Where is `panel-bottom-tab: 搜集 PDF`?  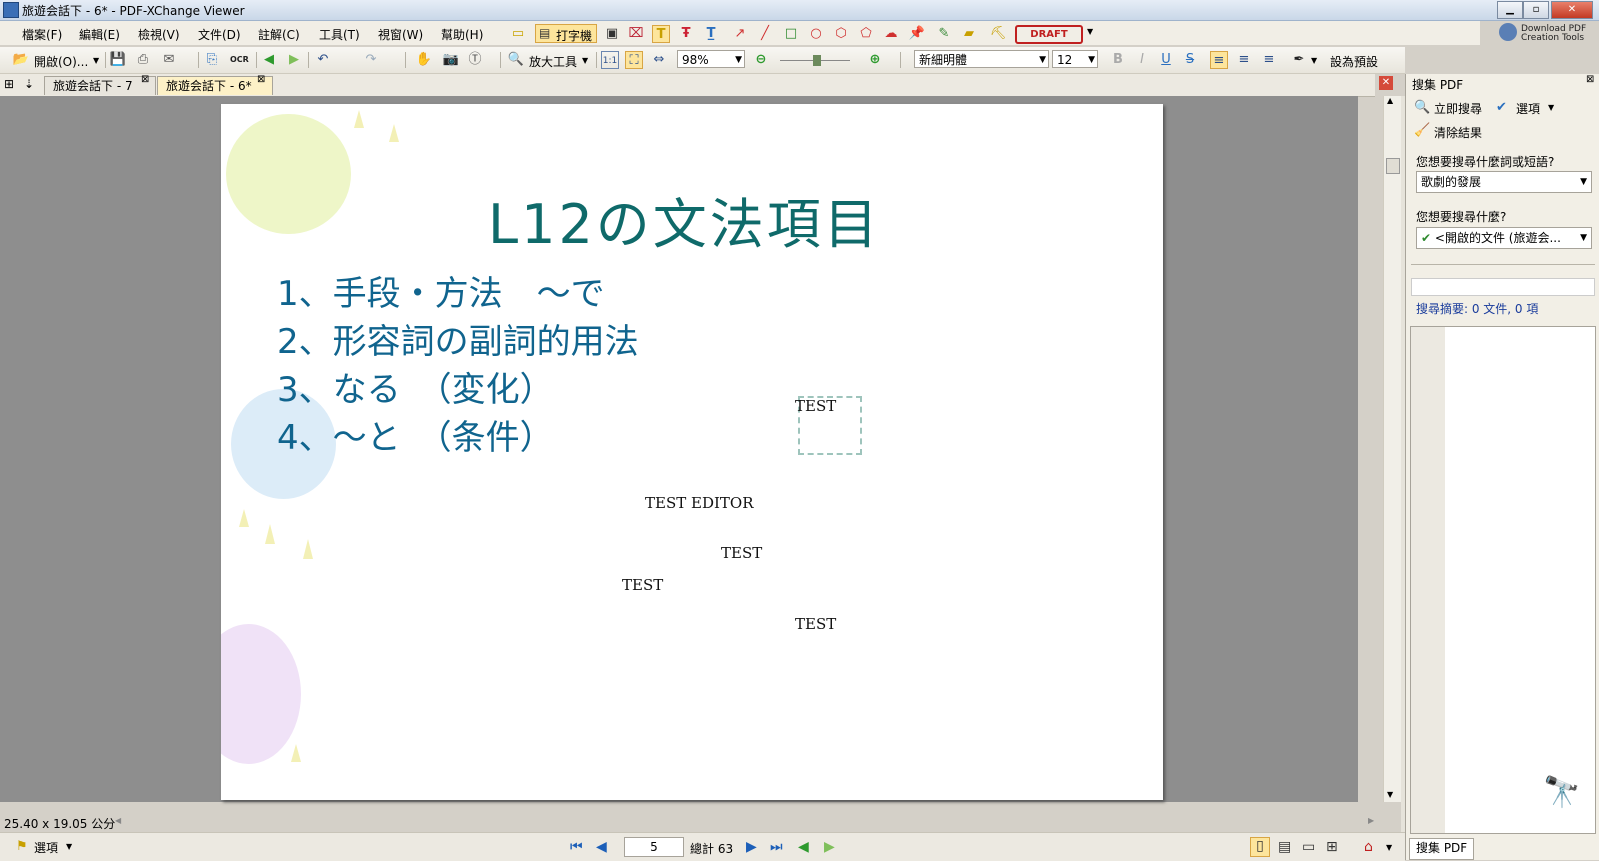 panel-bottom-tab: 搜集 PDF is located at coordinates (1442, 849).